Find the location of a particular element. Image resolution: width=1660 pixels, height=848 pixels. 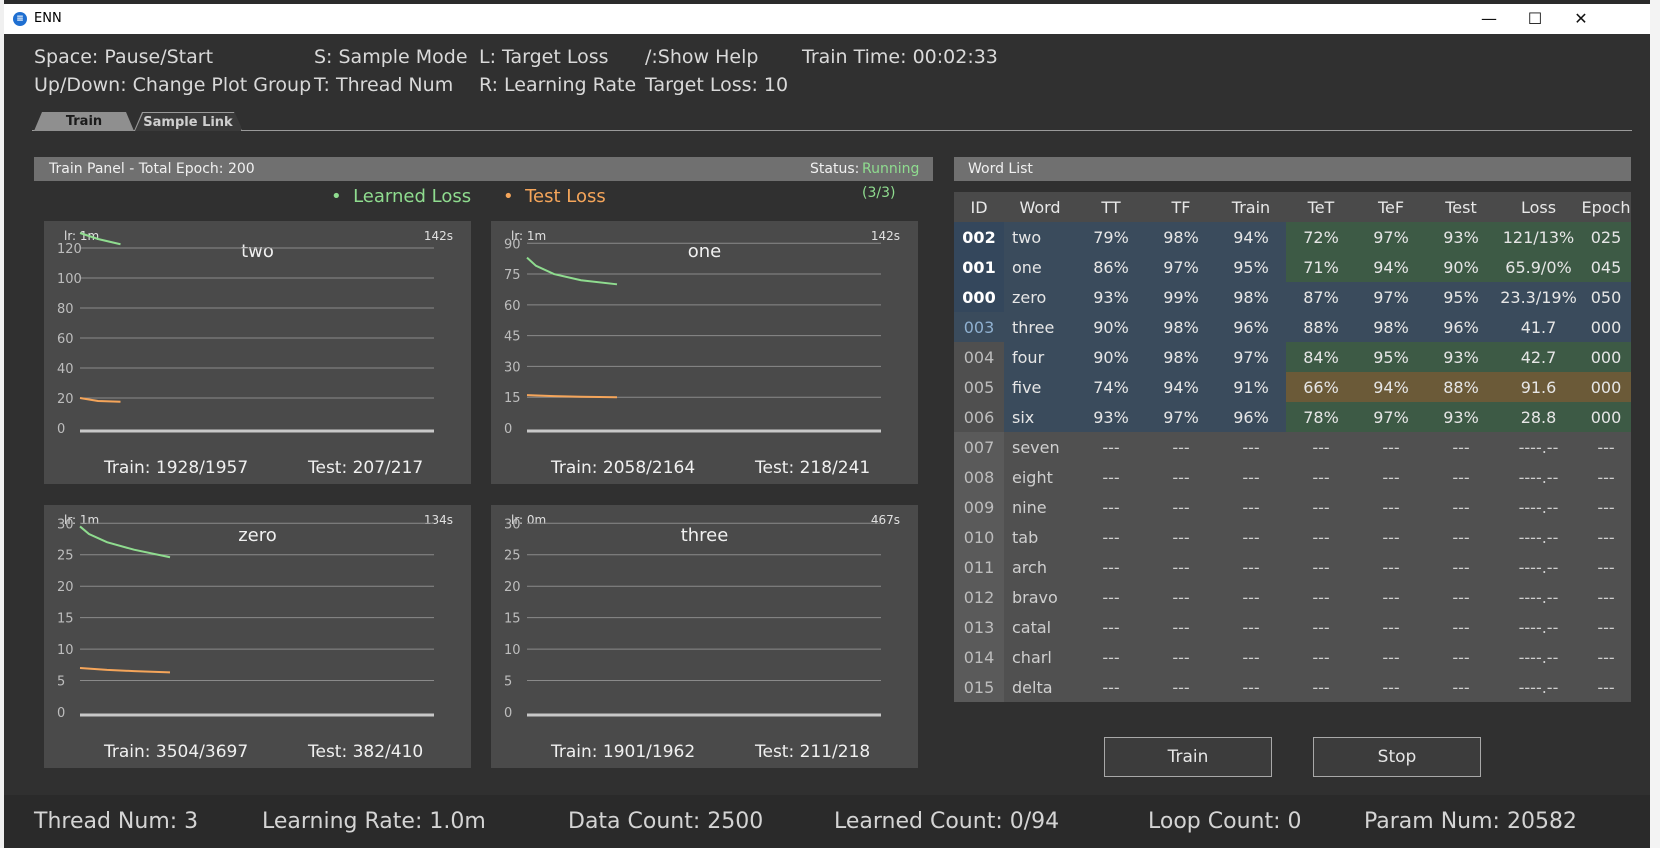

table-row: 008 eight --- --- --- --- --- --- ----.-- --- is located at coordinates (1292, 477).